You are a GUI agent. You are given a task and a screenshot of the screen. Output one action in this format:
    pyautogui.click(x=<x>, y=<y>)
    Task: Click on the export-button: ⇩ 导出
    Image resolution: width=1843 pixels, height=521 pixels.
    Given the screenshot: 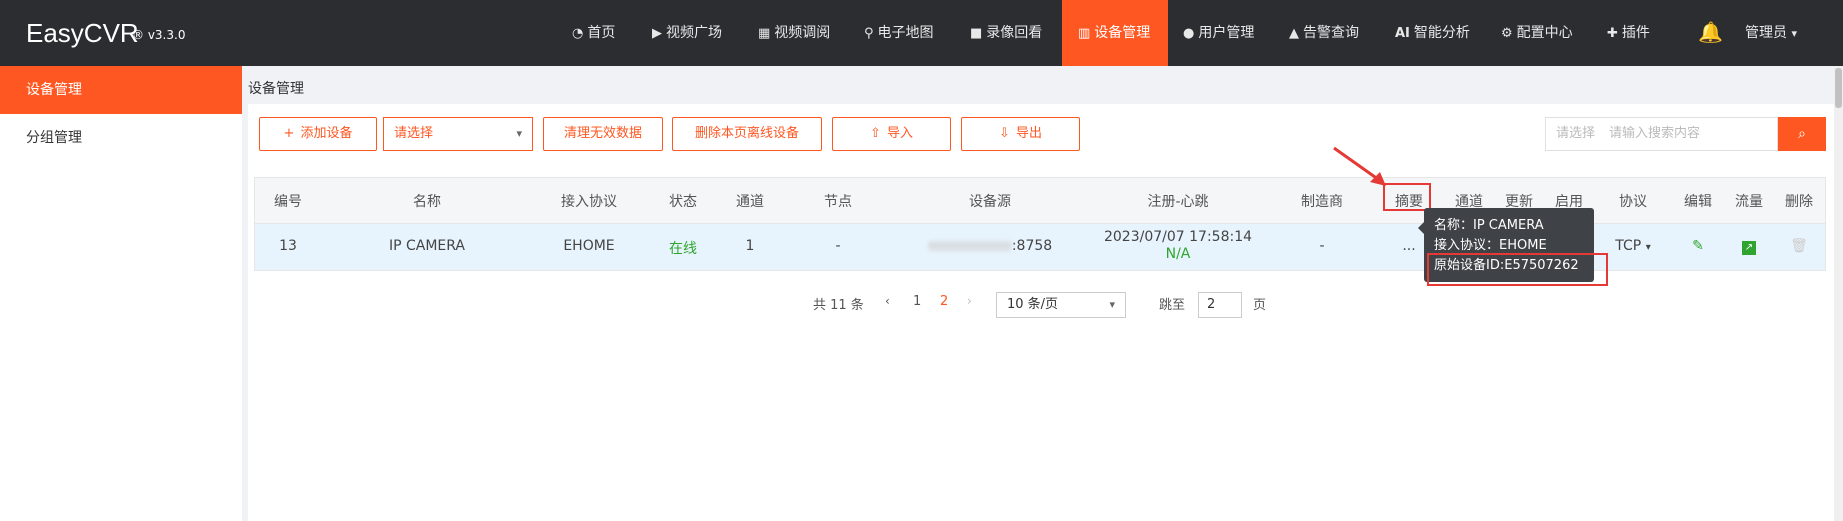 What is the action you would take?
    pyautogui.click(x=1020, y=134)
    